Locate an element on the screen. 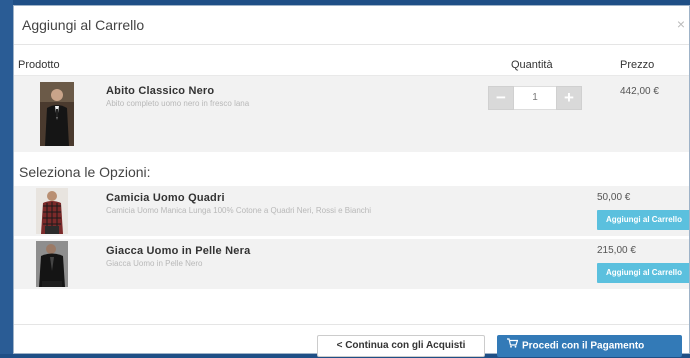 Image resolution: width=690 pixels, height=358 pixels. option-name: Camicia Uomo Quadri is located at coordinates (165, 198).